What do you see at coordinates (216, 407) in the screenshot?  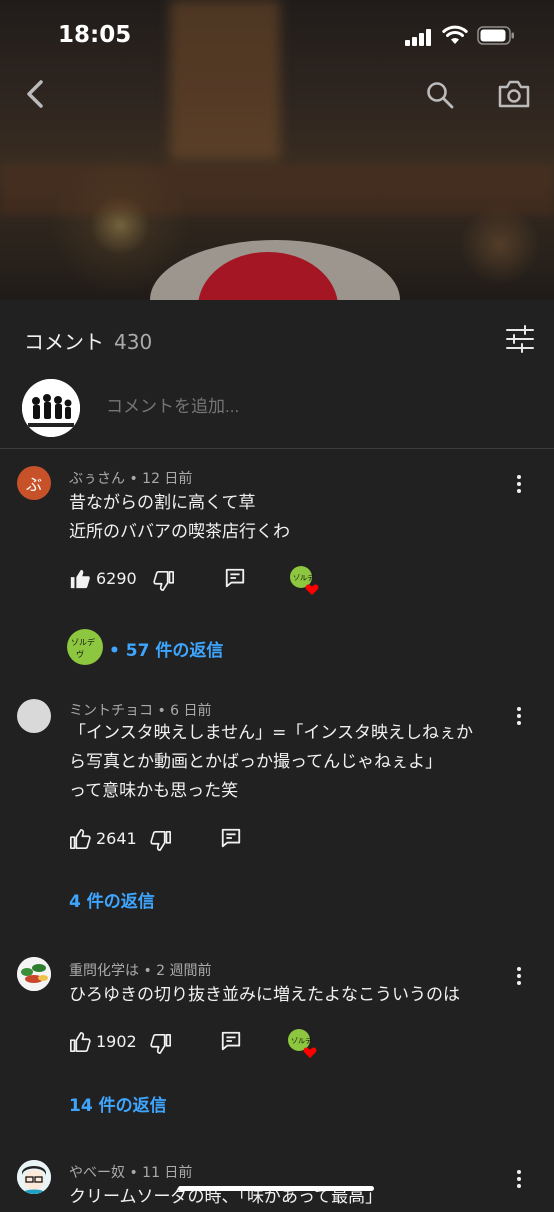 I see `add-comment-input` at bounding box center [216, 407].